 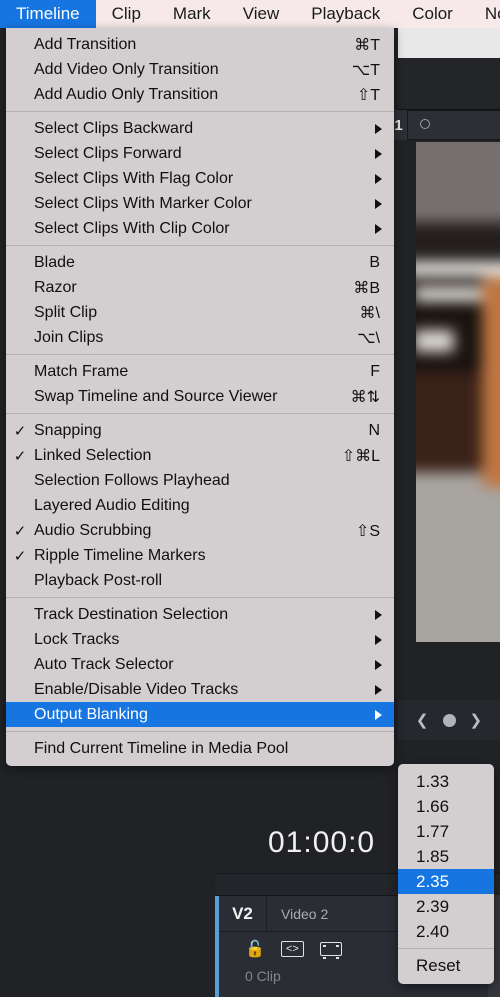 What do you see at coordinates (446, 881) in the screenshot?
I see `blanking-option-2-35: 2.35` at bounding box center [446, 881].